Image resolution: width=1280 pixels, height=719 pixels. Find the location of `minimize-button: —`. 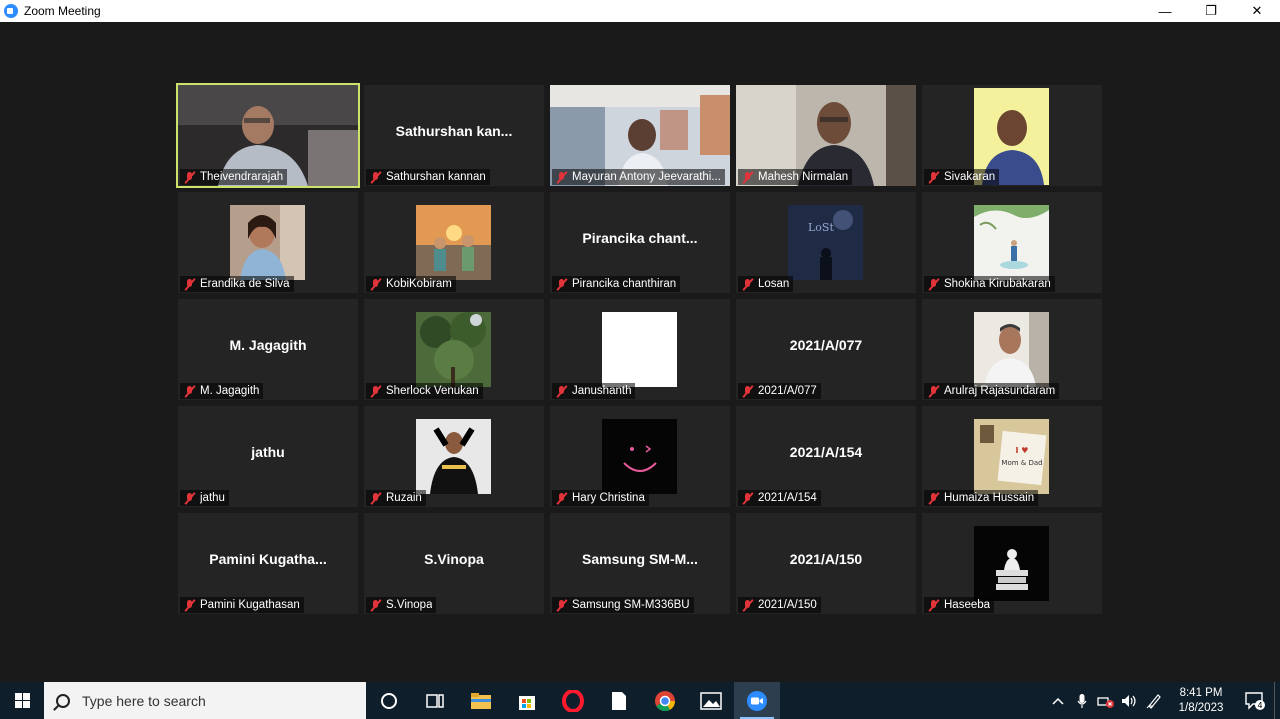

minimize-button: — is located at coordinates (1165, 11).